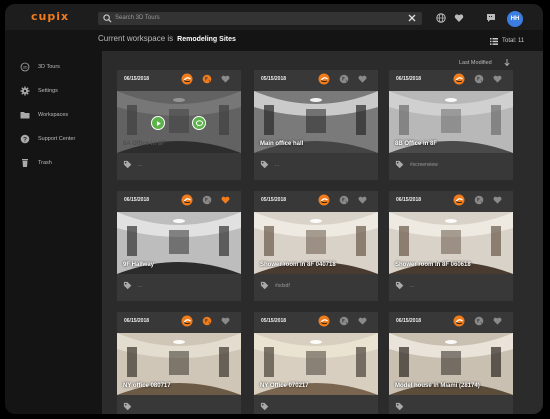  I want to click on tag-row: #sdsdf, so click(275, 285).